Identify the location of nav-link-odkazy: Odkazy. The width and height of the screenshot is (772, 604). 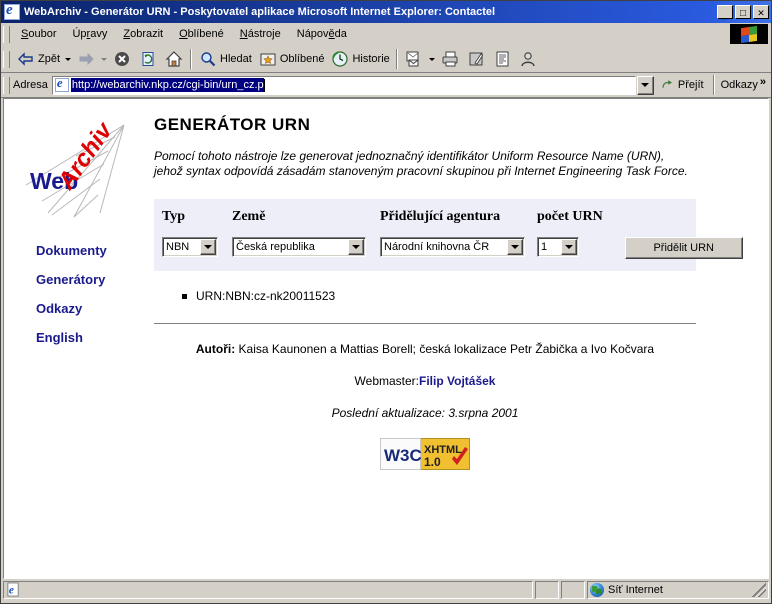
(95, 308).